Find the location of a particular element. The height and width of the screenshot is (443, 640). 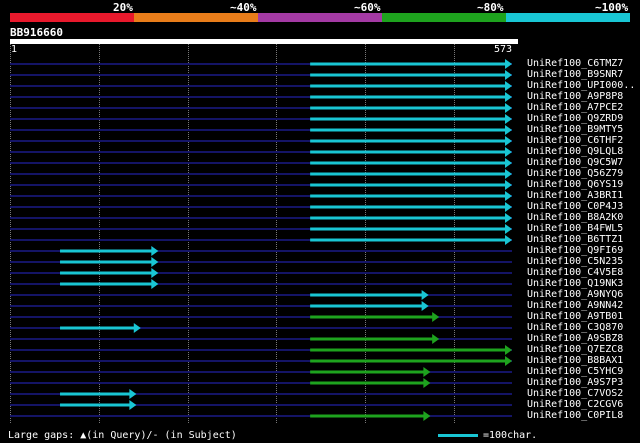

hit-label-link: UniRef100_C3Q870 is located at coordinates (575, 327).